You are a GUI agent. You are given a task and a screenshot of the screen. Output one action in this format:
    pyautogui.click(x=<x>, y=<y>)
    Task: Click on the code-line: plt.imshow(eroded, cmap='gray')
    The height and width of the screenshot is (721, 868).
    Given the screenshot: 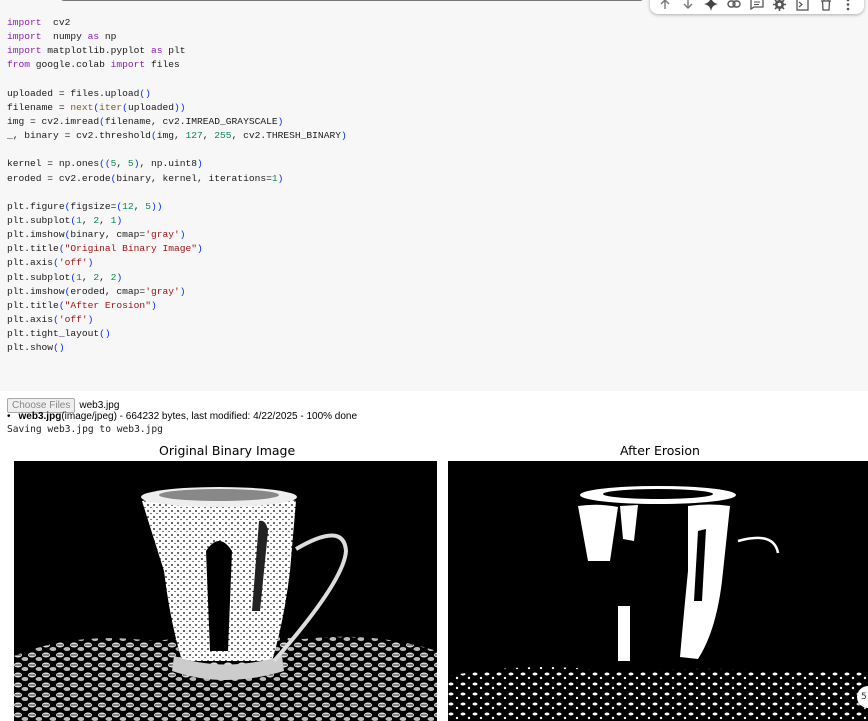 What is the action you would take?
    pyautogui.click(x=177, y=292)
    